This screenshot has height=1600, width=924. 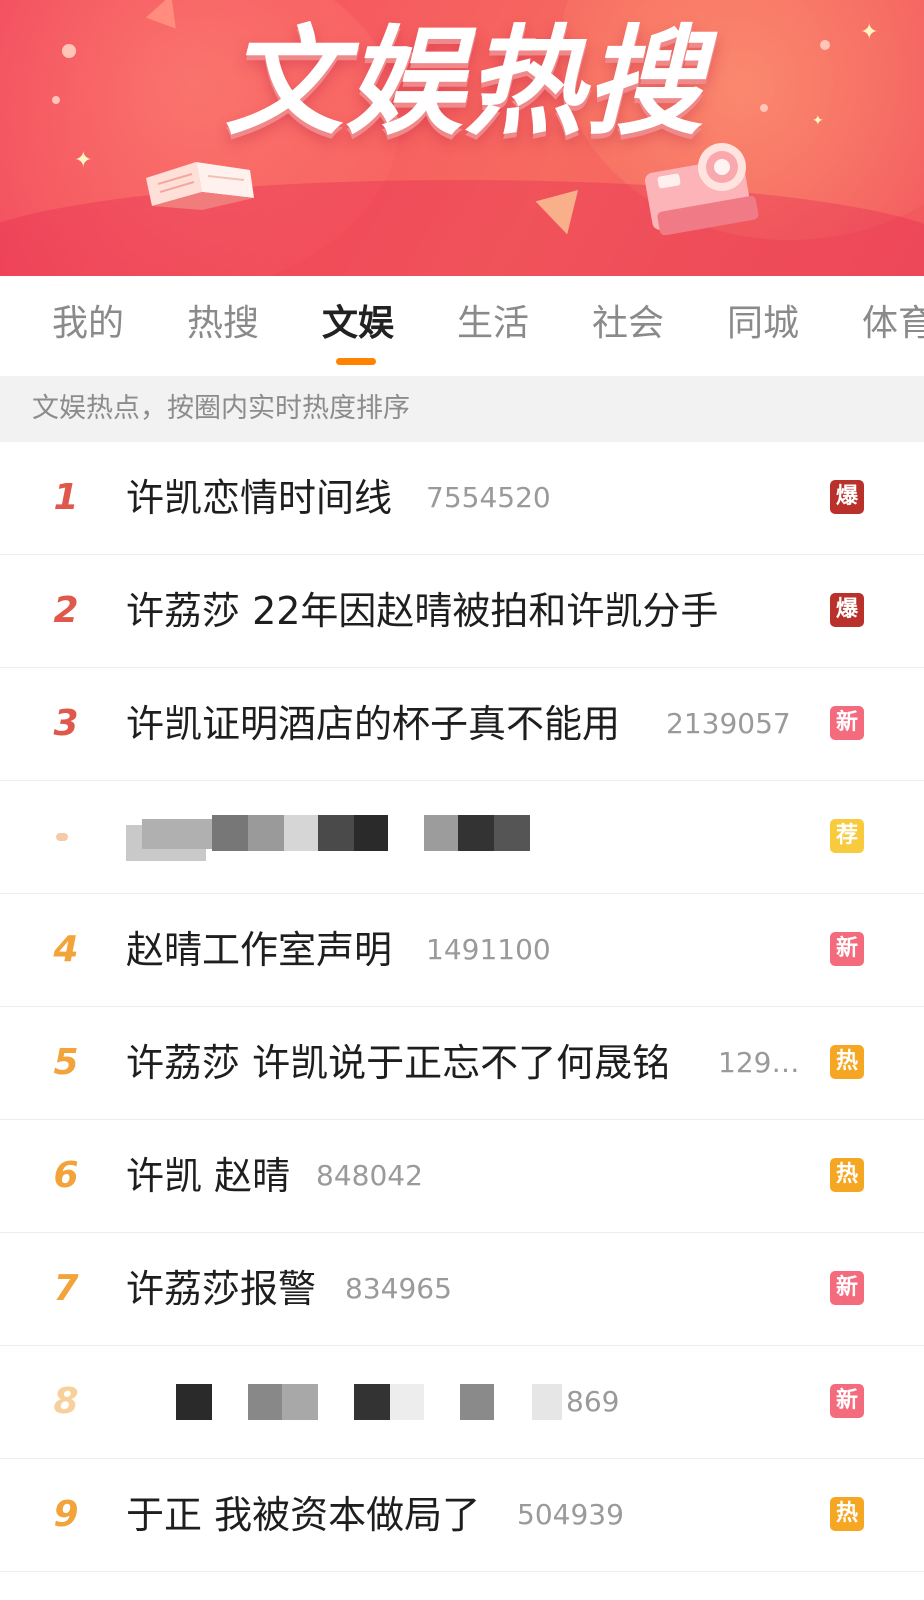 What do you see at coordinates (66, 1288) in the screenshot?
I see `rank-number: 7` at bounding box center [66, 1288].